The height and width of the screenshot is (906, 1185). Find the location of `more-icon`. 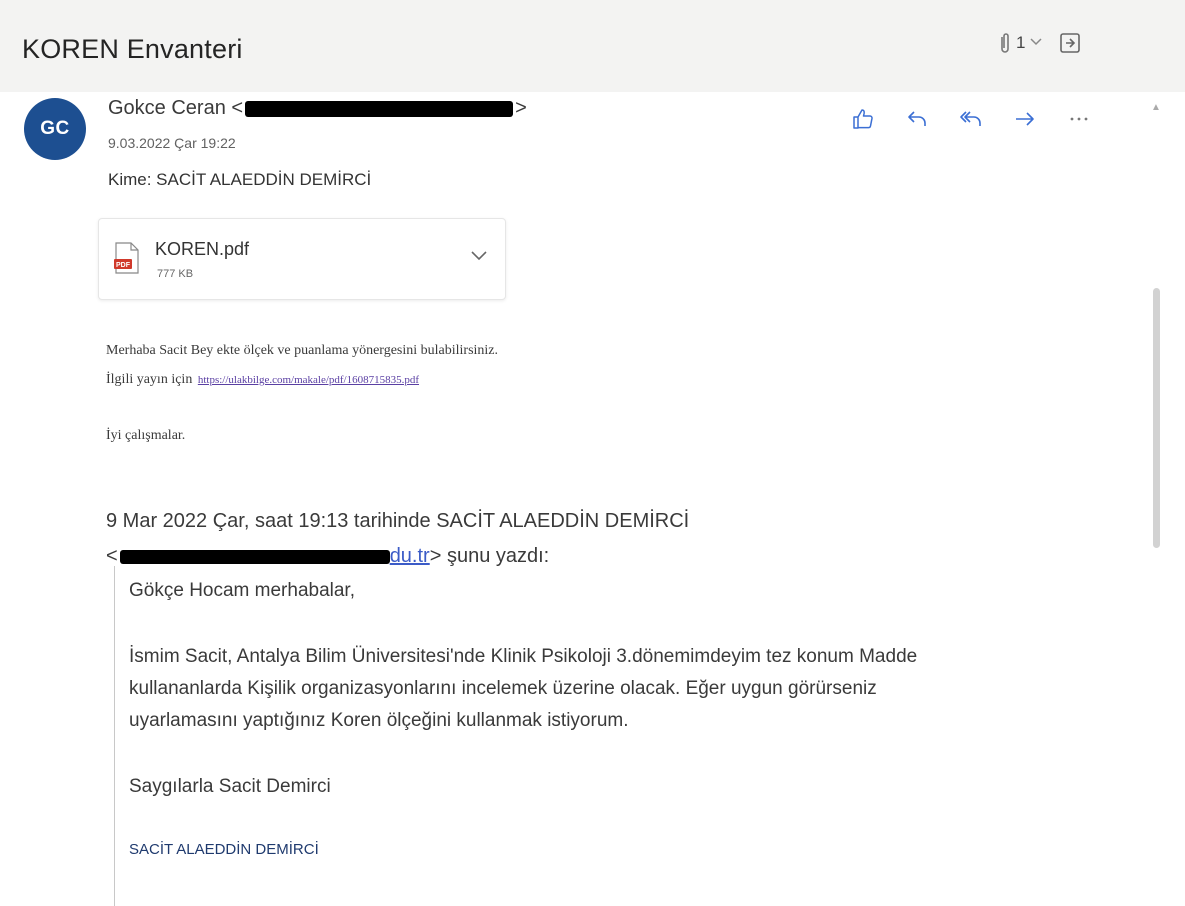

more-icon is located at coordinates (1079, 119).